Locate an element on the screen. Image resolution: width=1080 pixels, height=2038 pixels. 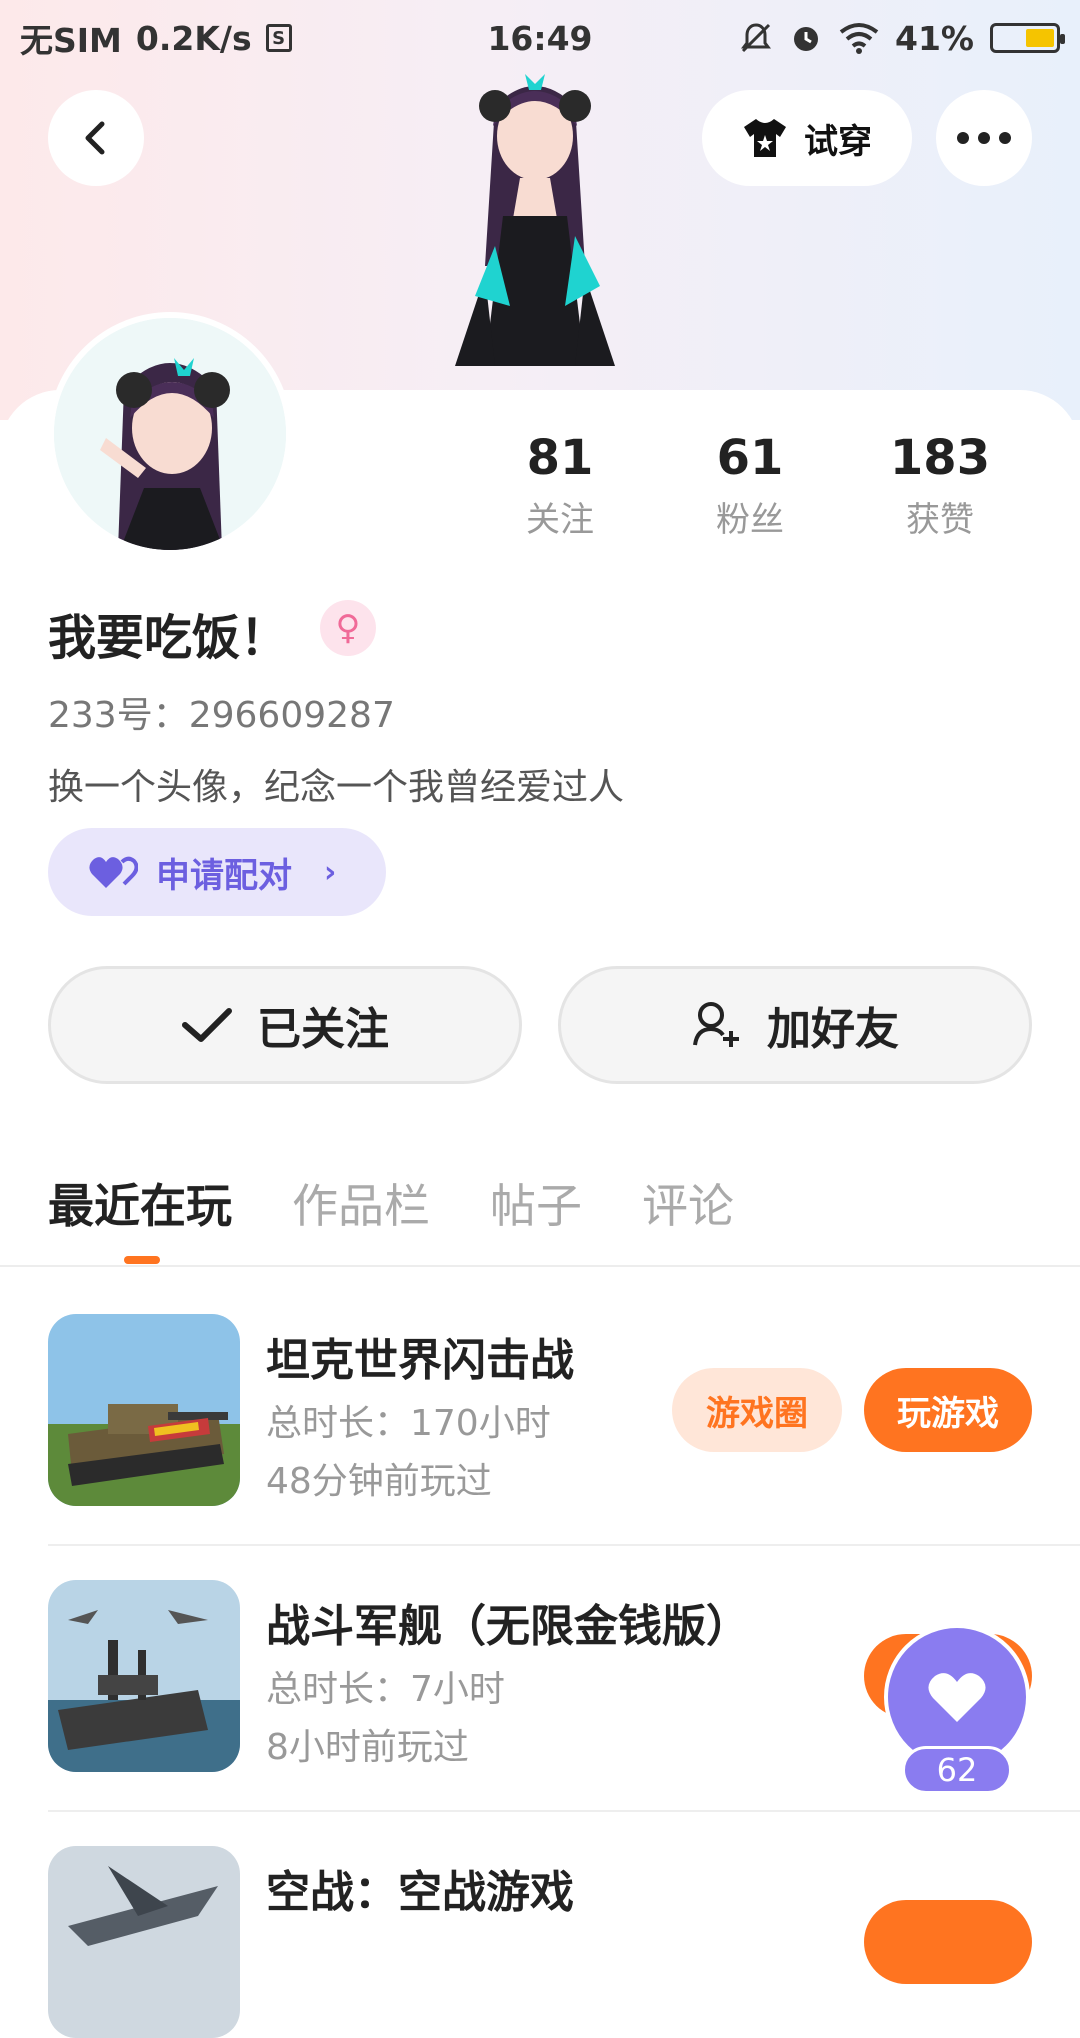
sim-icon: S is located at coordinates (278, 38).